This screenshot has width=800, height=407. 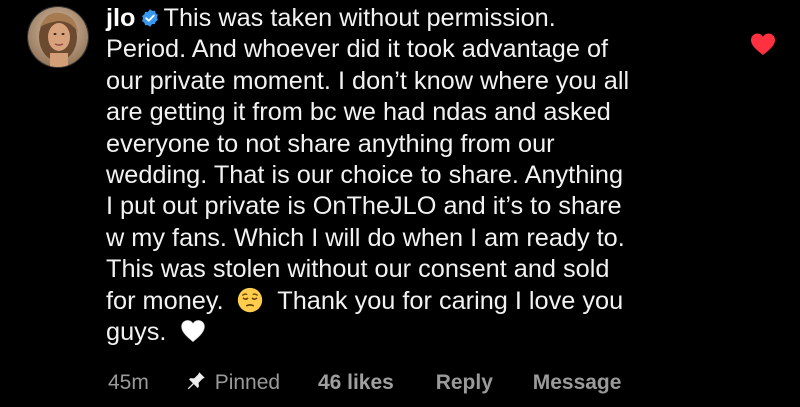 What do you see at coordinates (450, 300) in the screenshot?
I see `comment-line-text: Thank you for caring I love you` at bounding box center [450, 300].